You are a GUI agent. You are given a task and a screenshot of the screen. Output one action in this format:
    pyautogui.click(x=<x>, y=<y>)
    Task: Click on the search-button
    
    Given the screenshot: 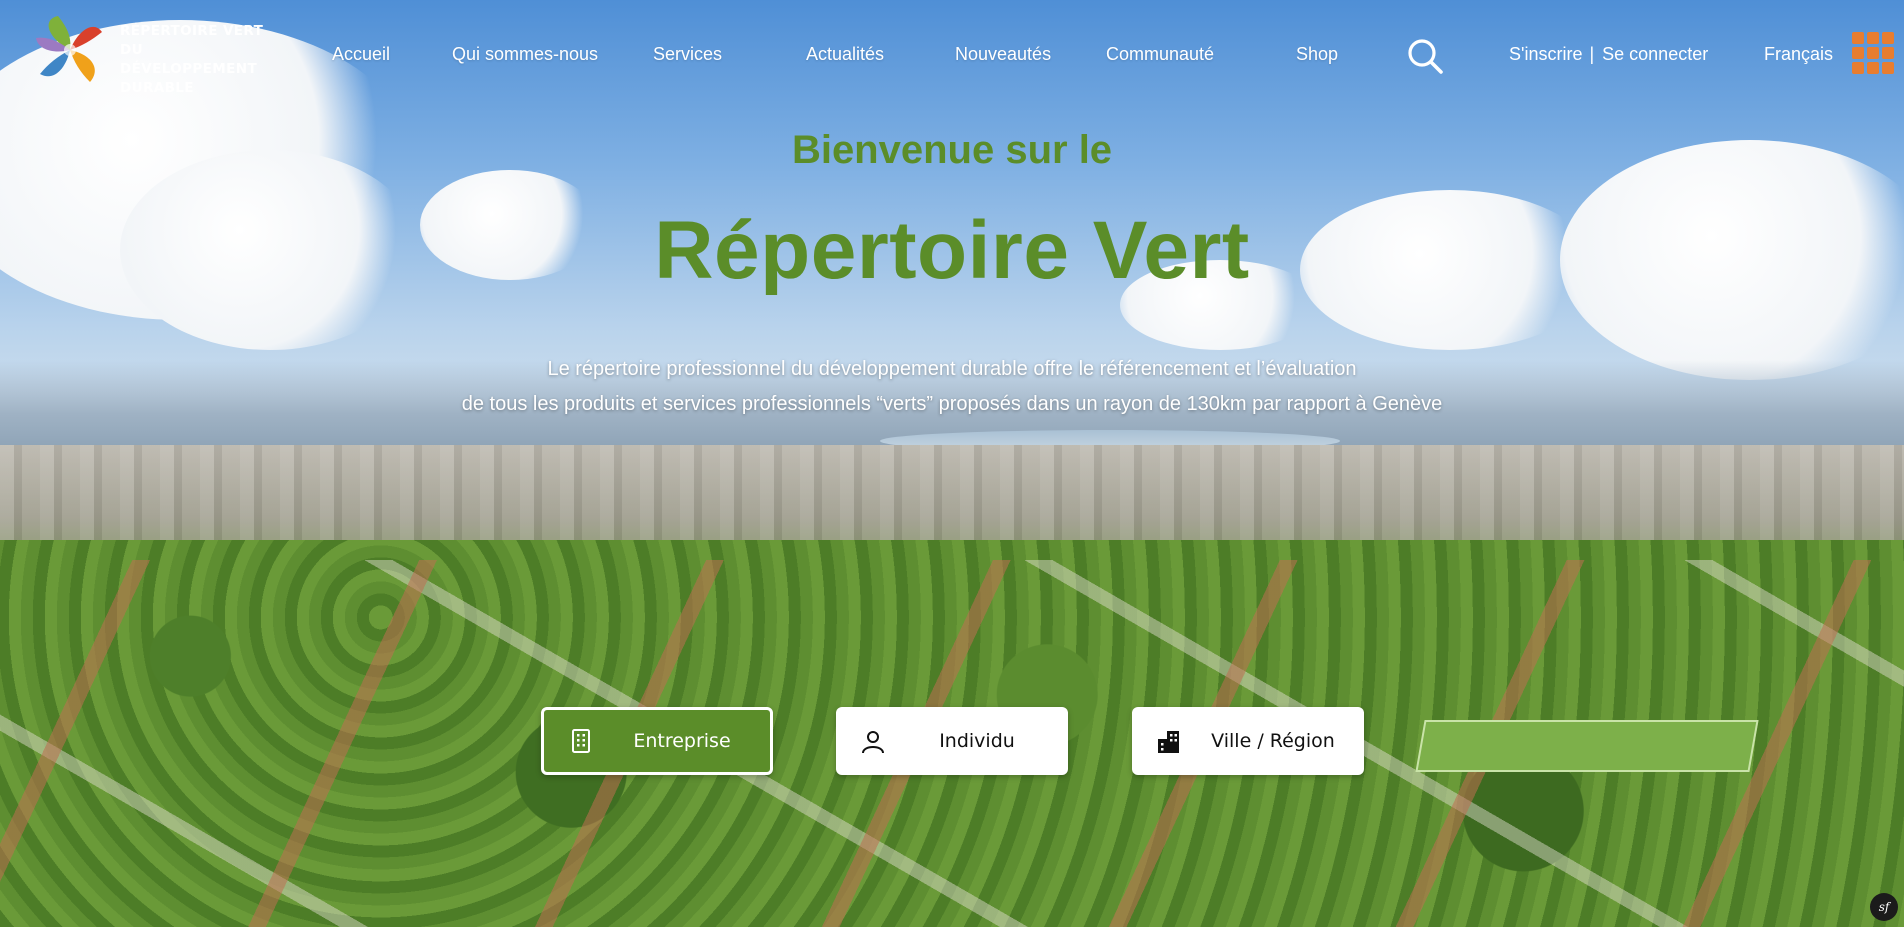 What is the action you would take?
    pyautogui.click(x=1425, y=56)
    